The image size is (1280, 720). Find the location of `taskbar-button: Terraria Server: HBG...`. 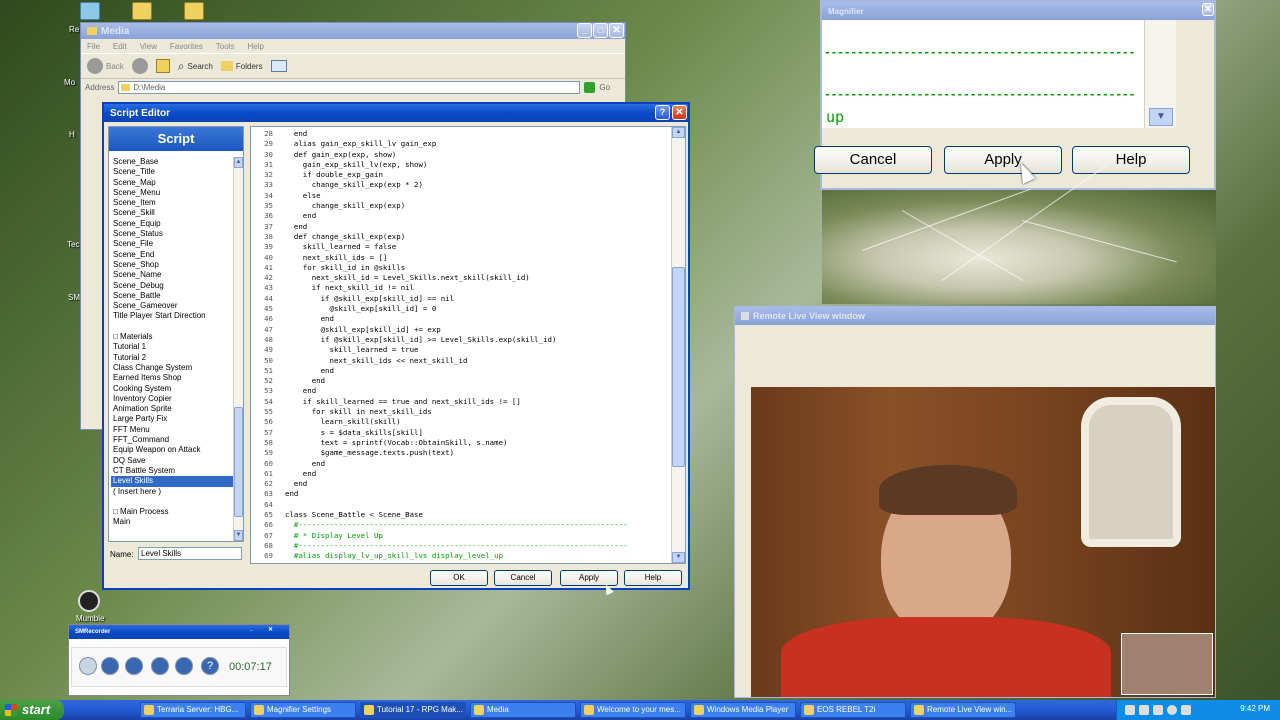

taskbar-button: Terraria Server: HBG... is located at coordinates (193, 710).